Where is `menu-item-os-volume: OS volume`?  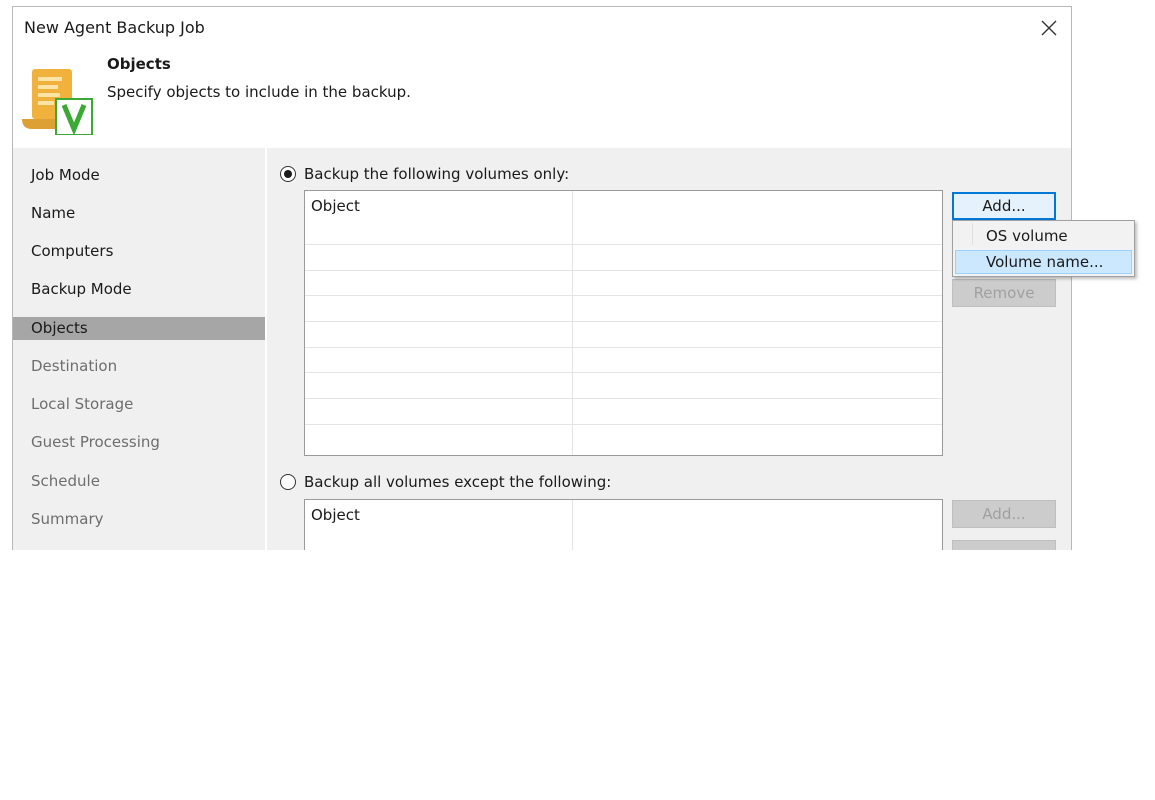
menu-item-os-volume: OS volume is located at coordinates (1043, 236).